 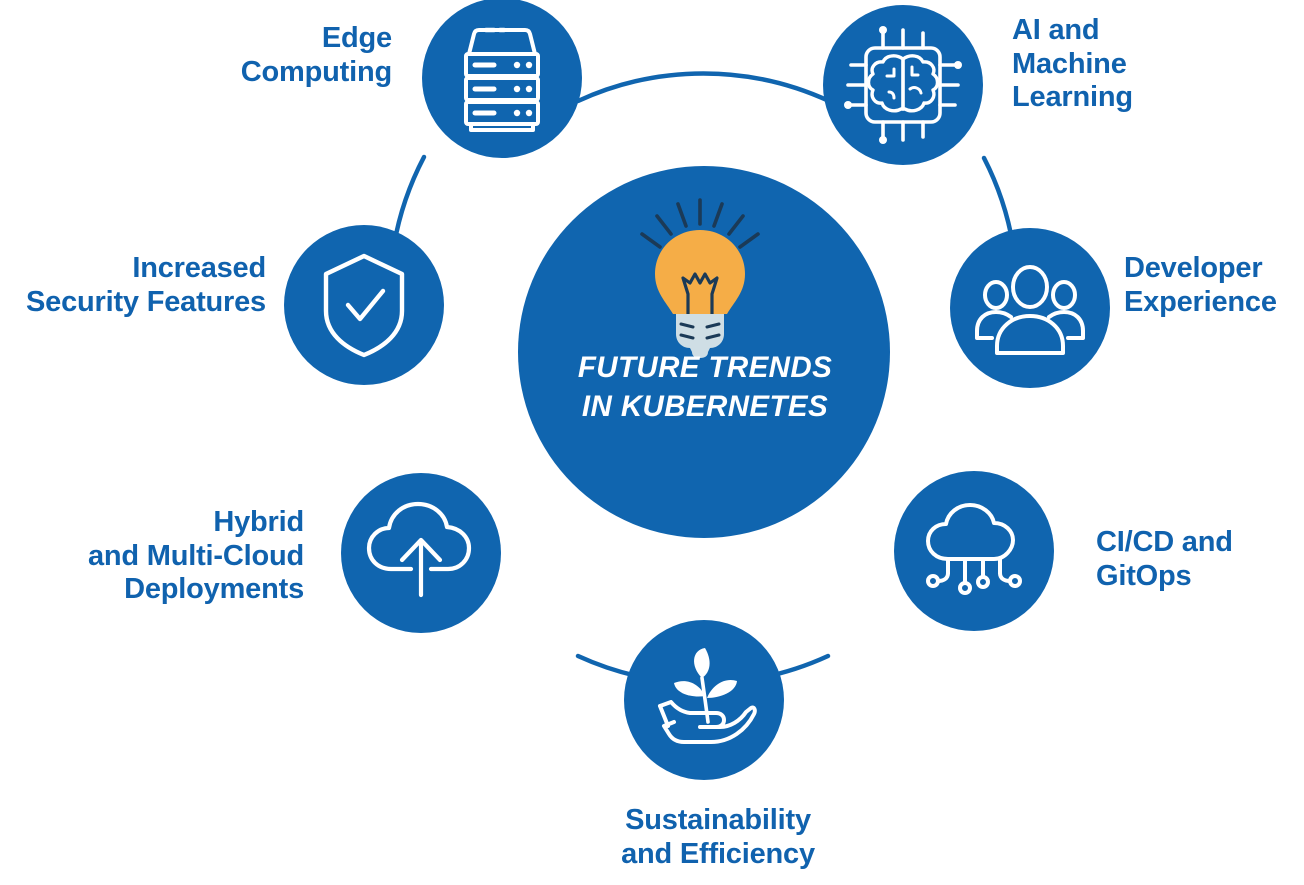 What do you see at coordinates (146, 285) in the screenshot?
I see `label-increased-security: Increased Security Features` at bounding box center [146, 285].